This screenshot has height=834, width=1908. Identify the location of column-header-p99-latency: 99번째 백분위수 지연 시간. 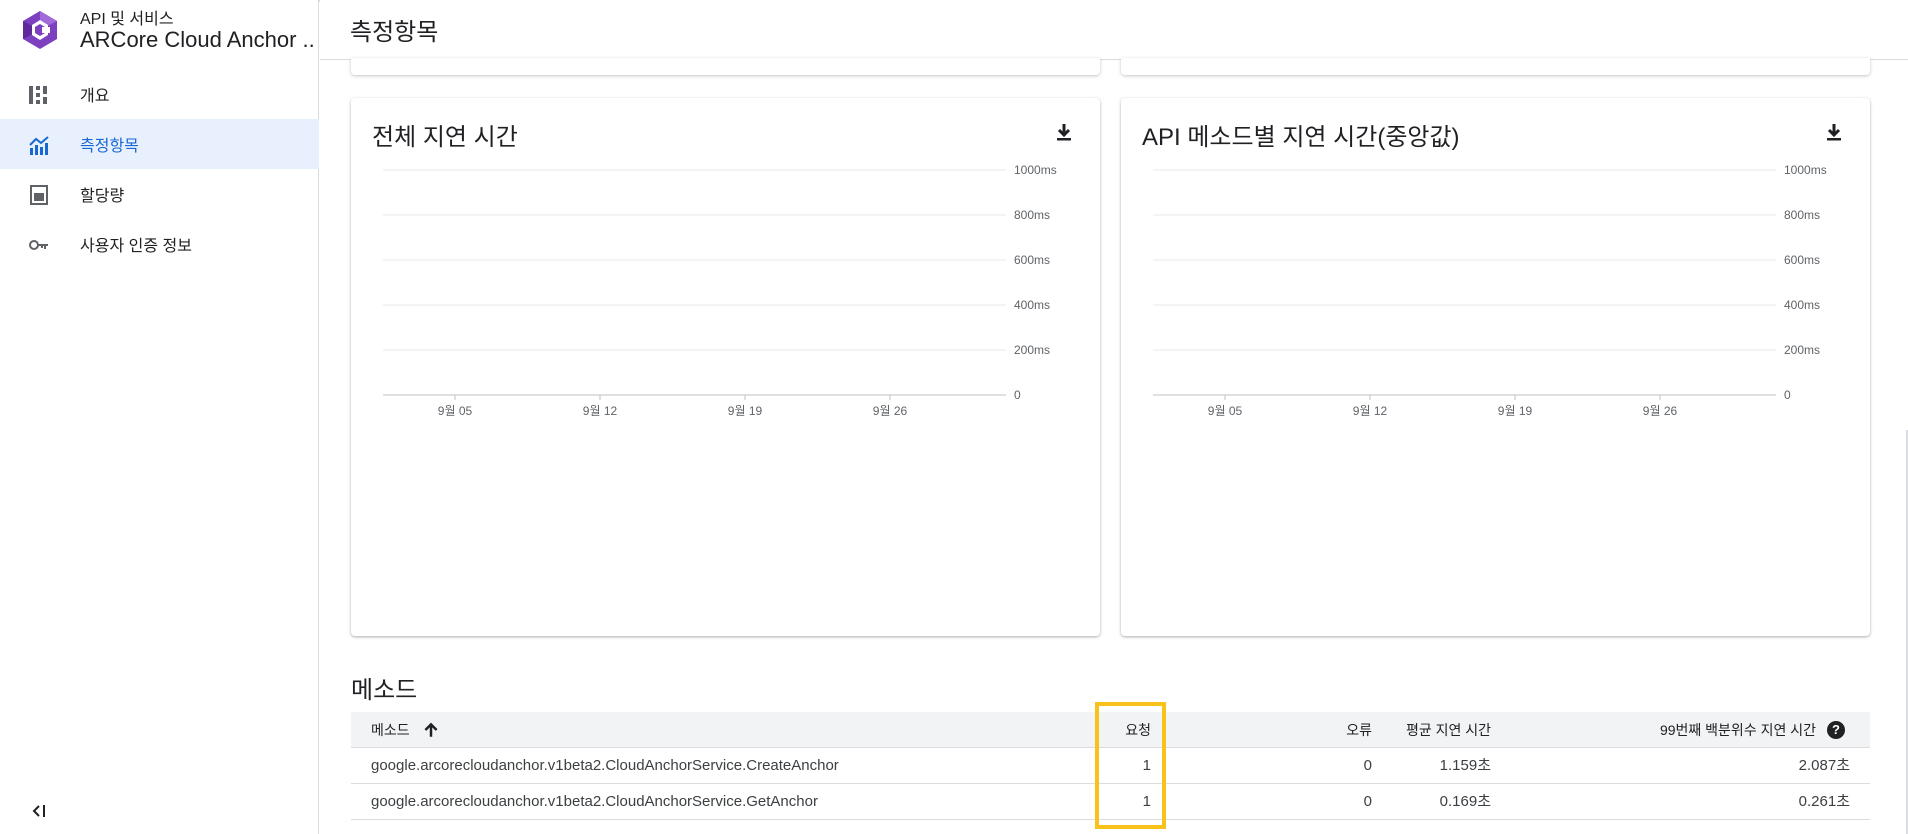
(1683, 730).